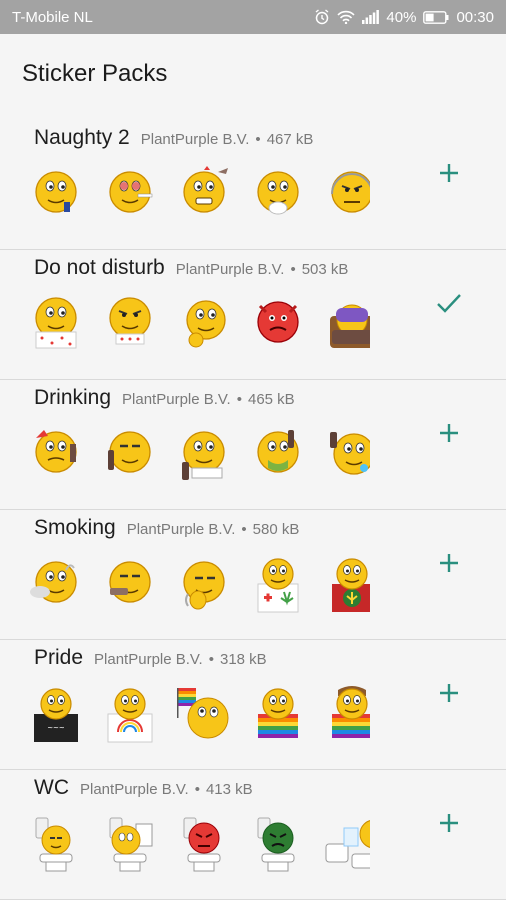  What do you see at coordinates (75, 527) in the screenshot?
I see `pack-name: Smoking` at bounding box center [75, 527].